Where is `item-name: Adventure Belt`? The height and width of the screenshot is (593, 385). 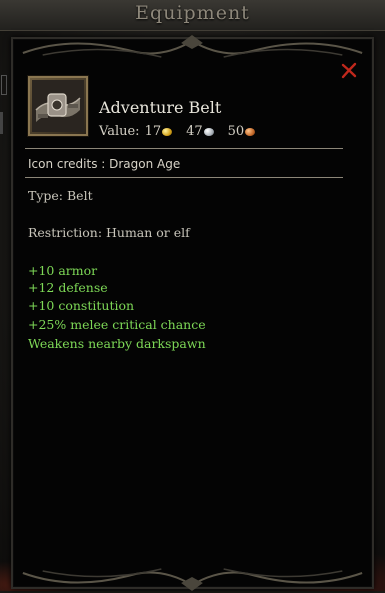
item-name: Adventure Belt is located at coordinates (160, 107).